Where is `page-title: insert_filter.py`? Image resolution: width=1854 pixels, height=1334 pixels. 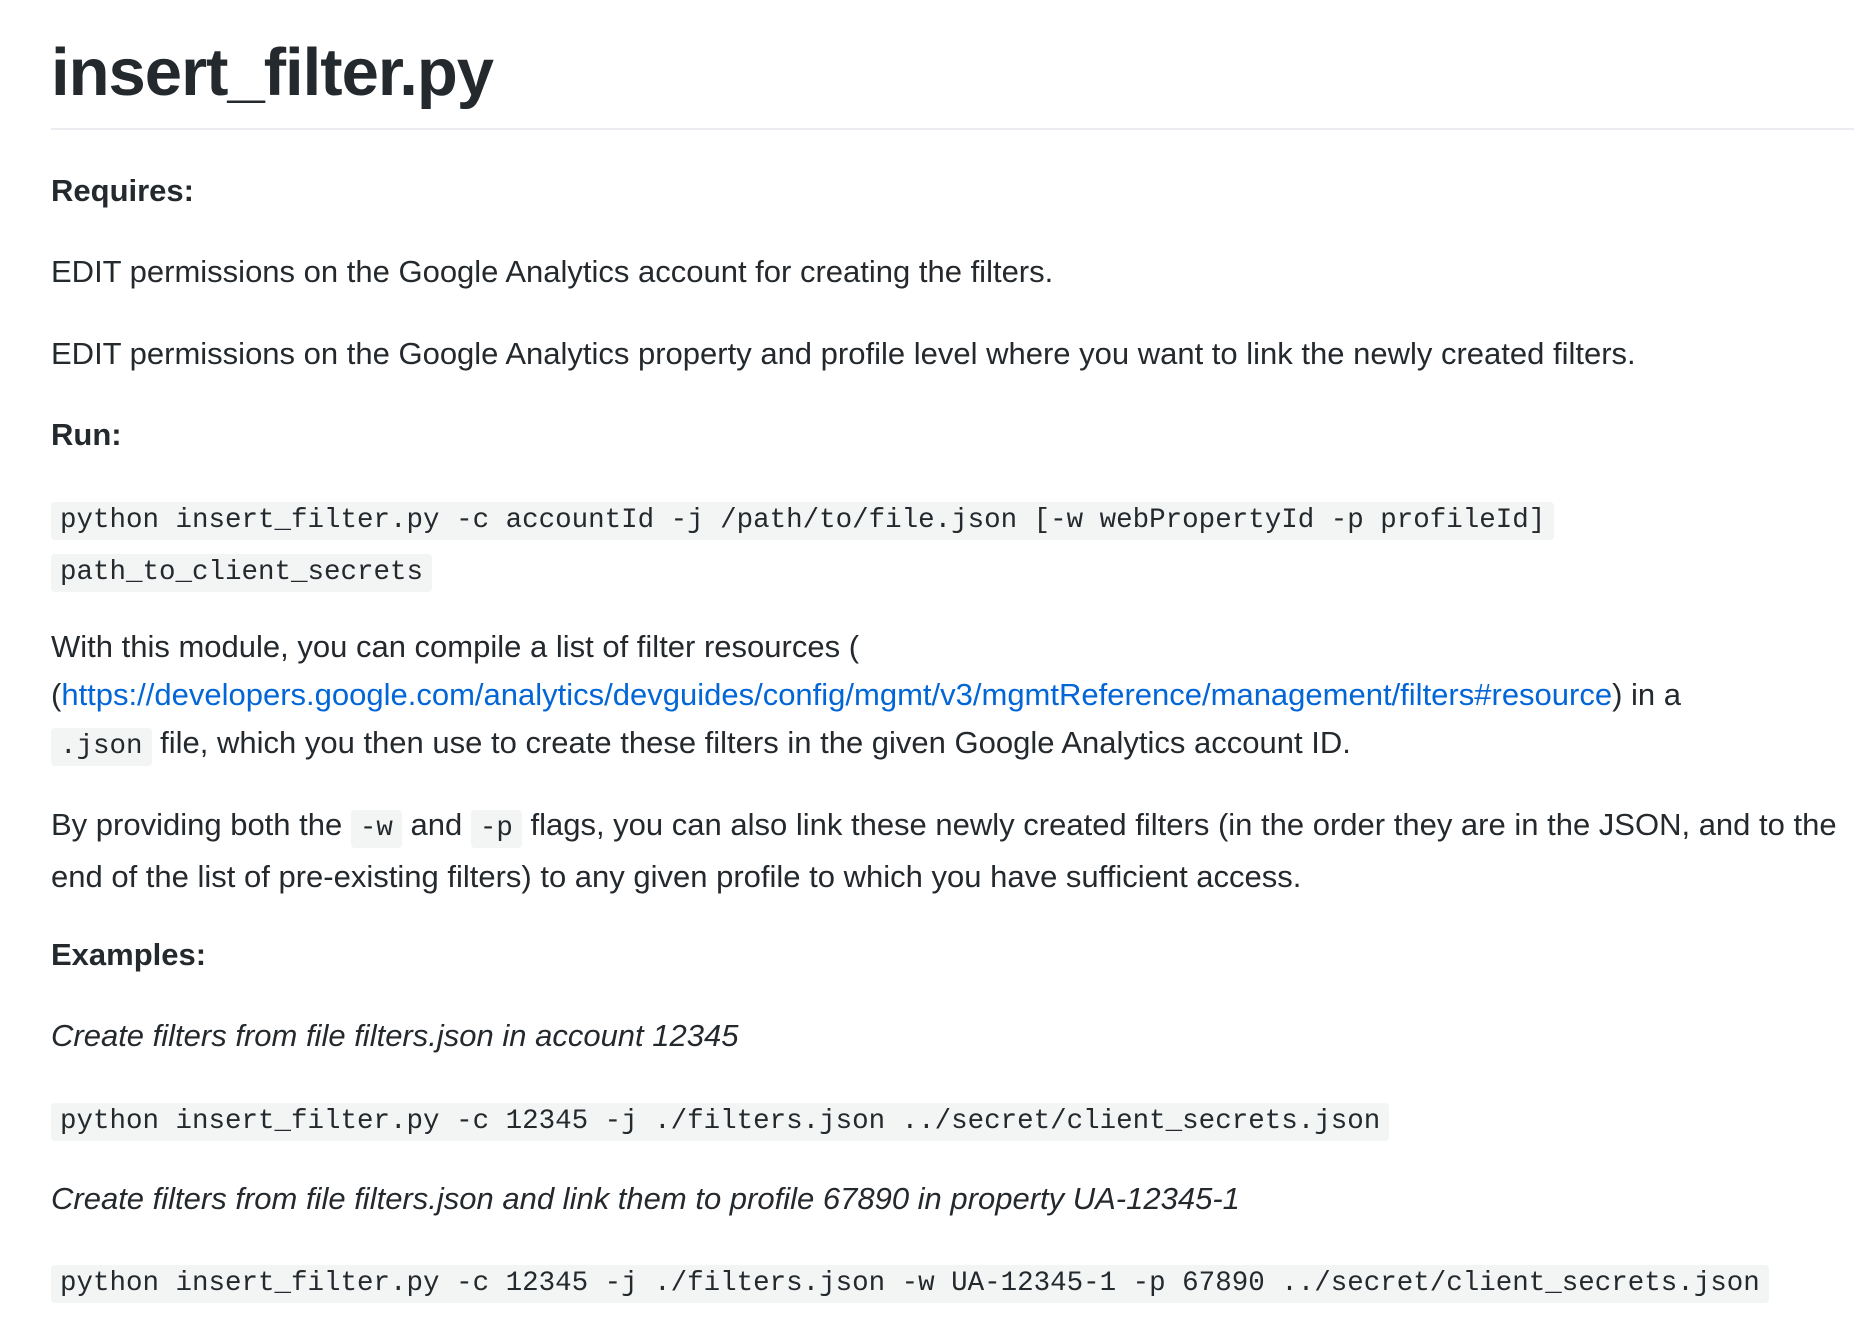 page-title: insert_filter.py is located at coordinates (272, 72).